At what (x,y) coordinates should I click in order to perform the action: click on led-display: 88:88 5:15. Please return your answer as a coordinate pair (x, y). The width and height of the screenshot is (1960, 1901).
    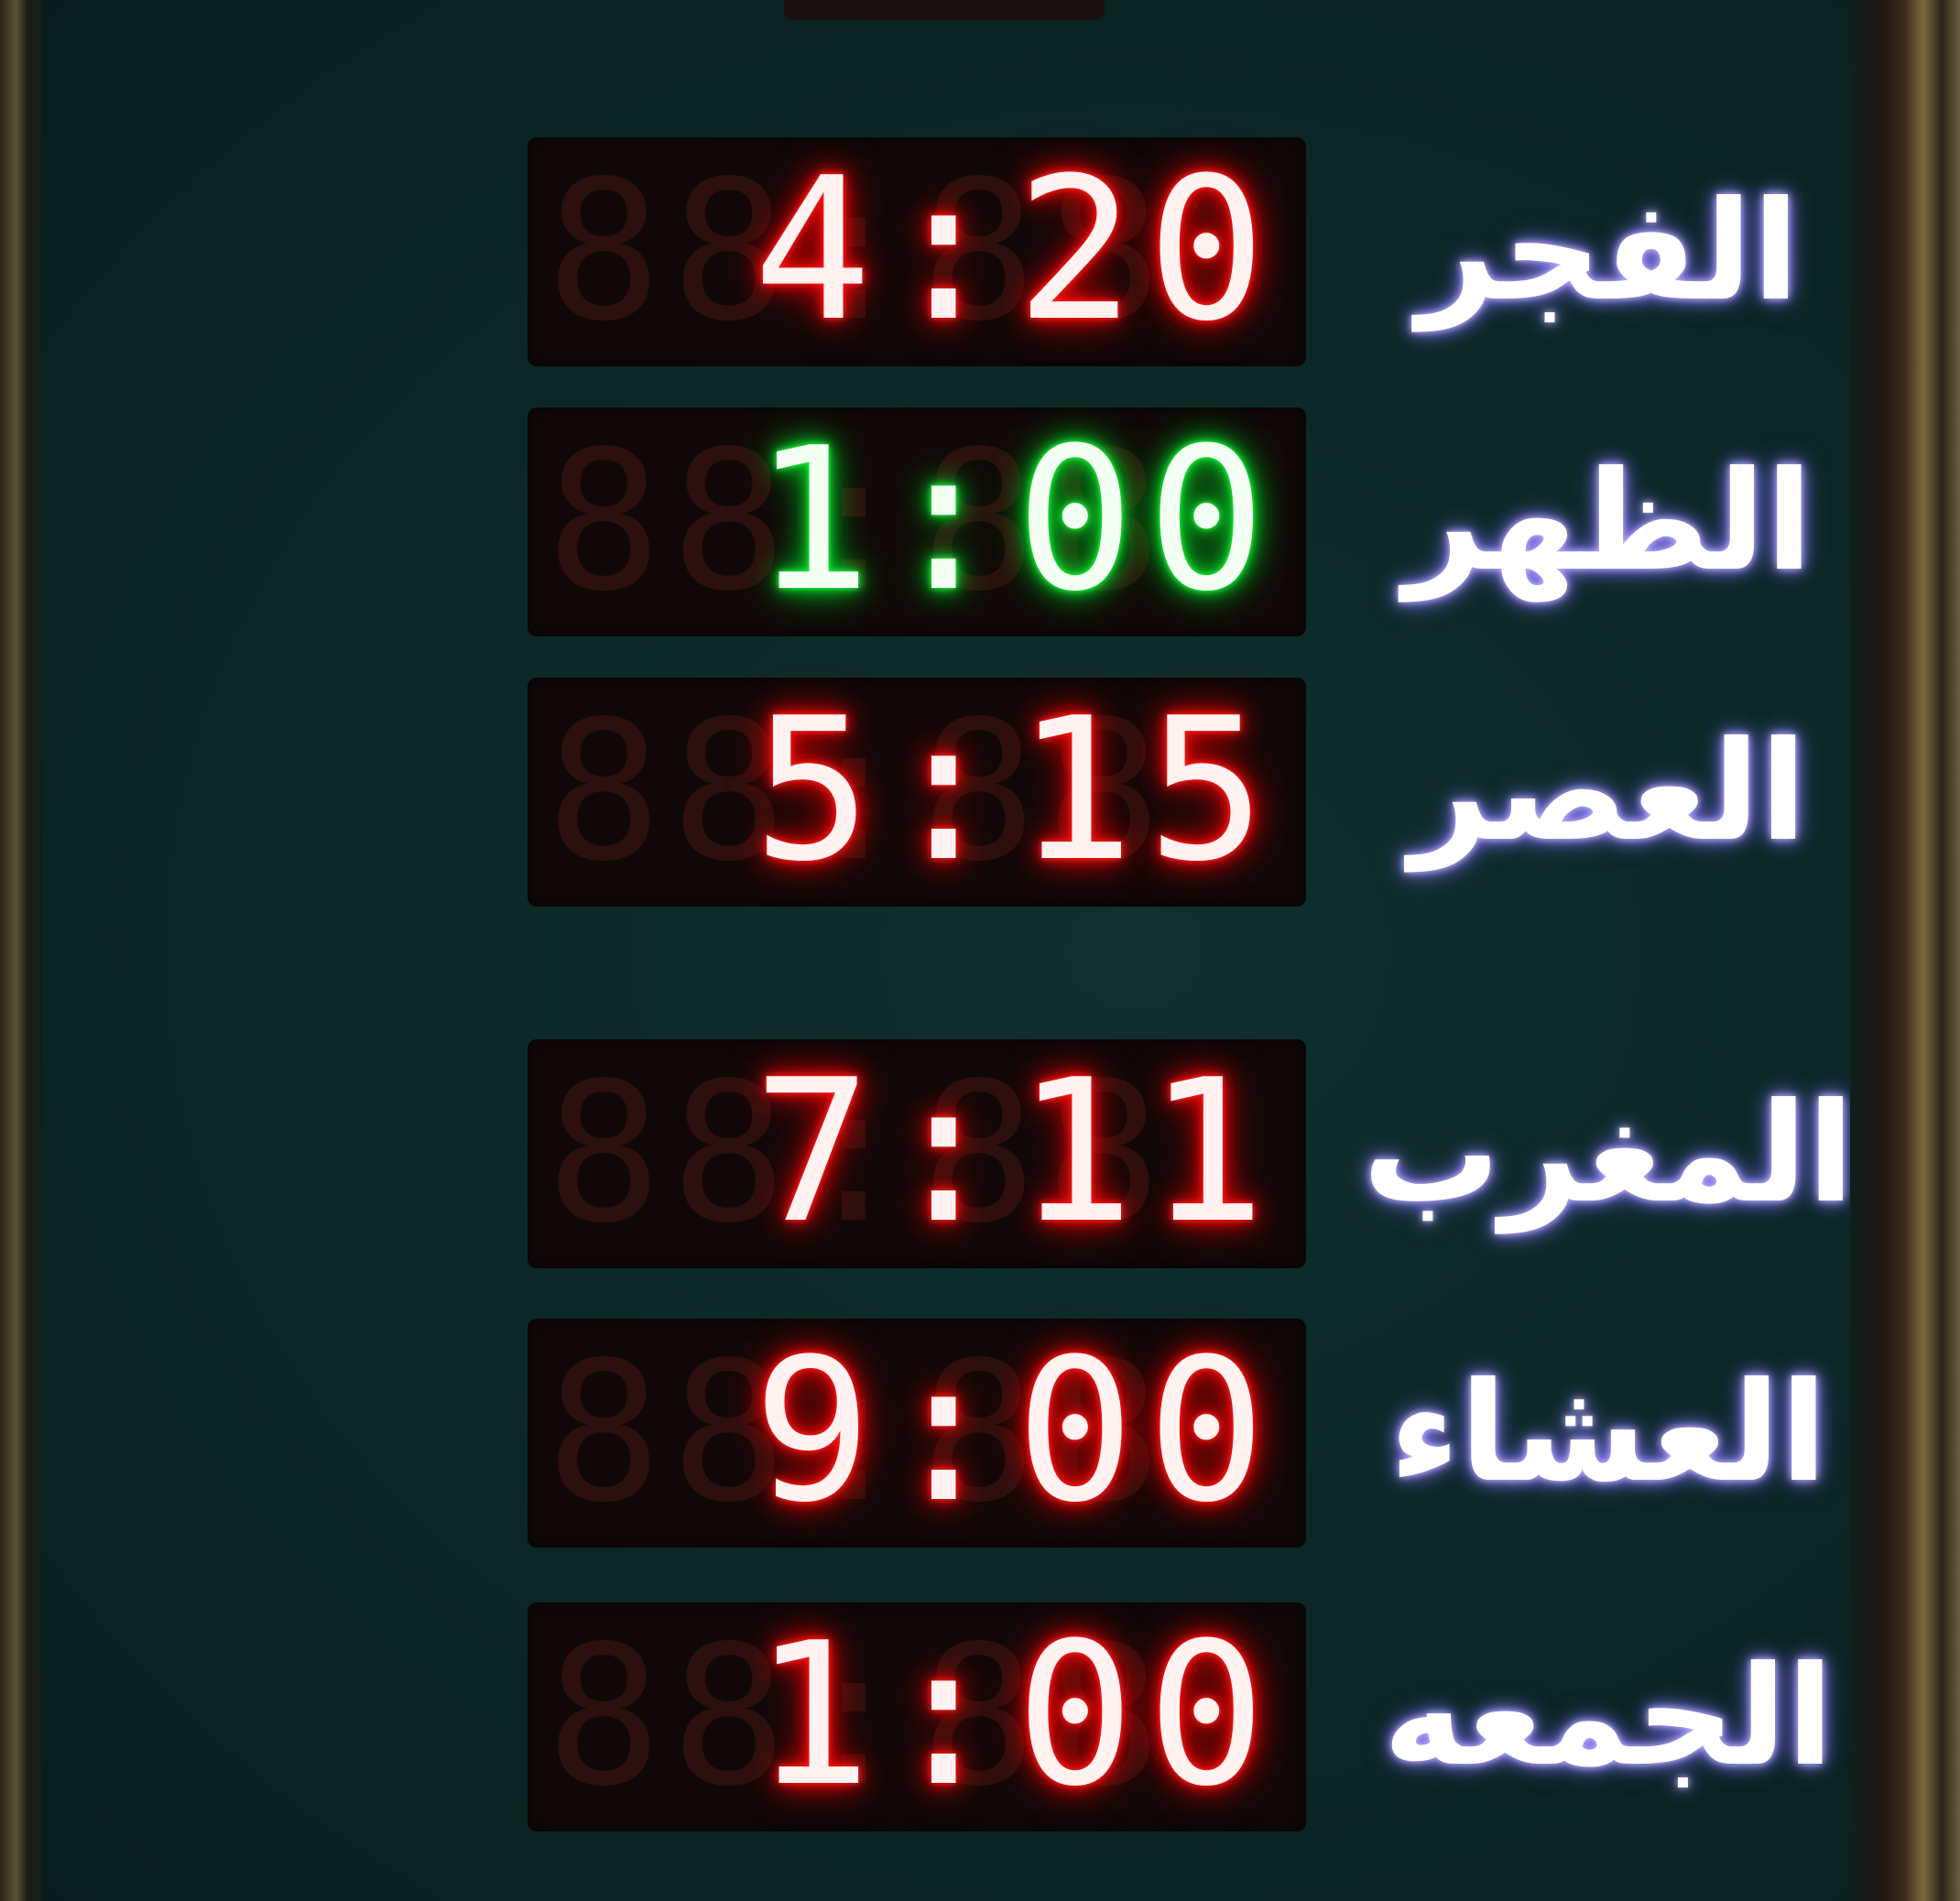
    Looking at the image, I should click on (917, 792).